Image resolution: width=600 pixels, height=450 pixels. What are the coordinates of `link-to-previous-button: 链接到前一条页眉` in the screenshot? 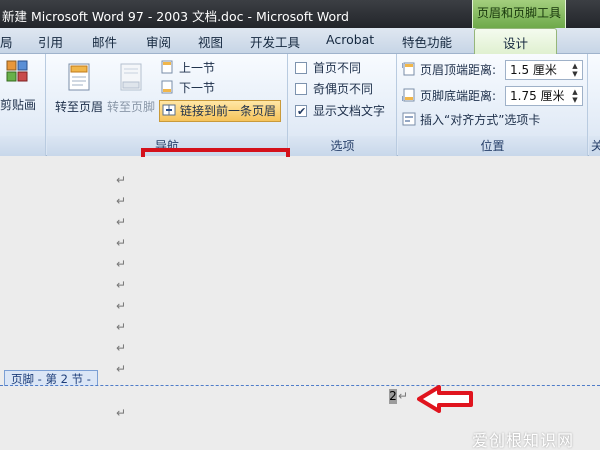 It's located at (220, 111).